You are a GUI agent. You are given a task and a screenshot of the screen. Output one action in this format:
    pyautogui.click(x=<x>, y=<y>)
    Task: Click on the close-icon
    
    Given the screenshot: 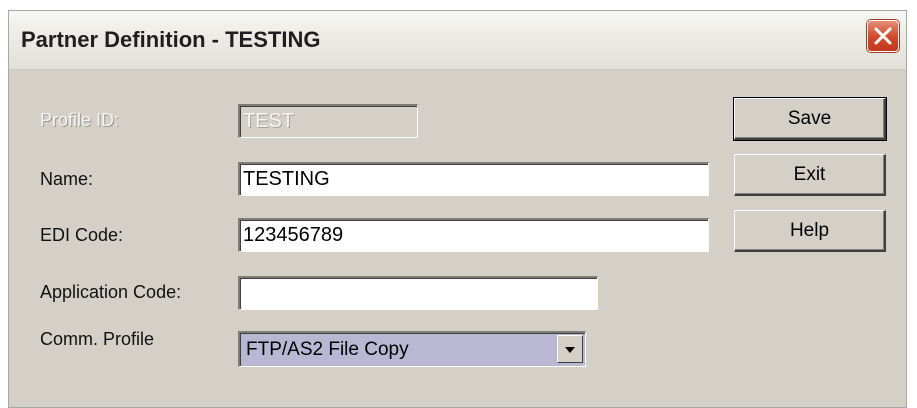 What is the action you would take?
    pyautogui.click(x=883, y=36)
    